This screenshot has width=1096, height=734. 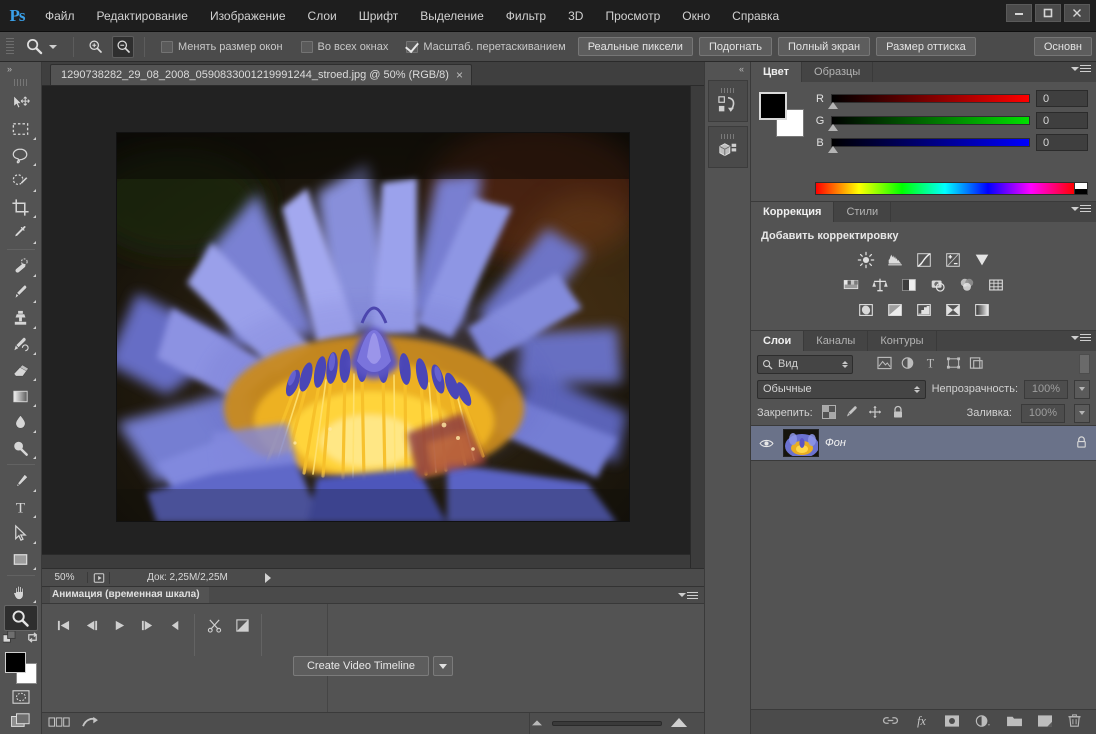 I want to click on filter-adjustment-icon, so click(x=907, y=364).